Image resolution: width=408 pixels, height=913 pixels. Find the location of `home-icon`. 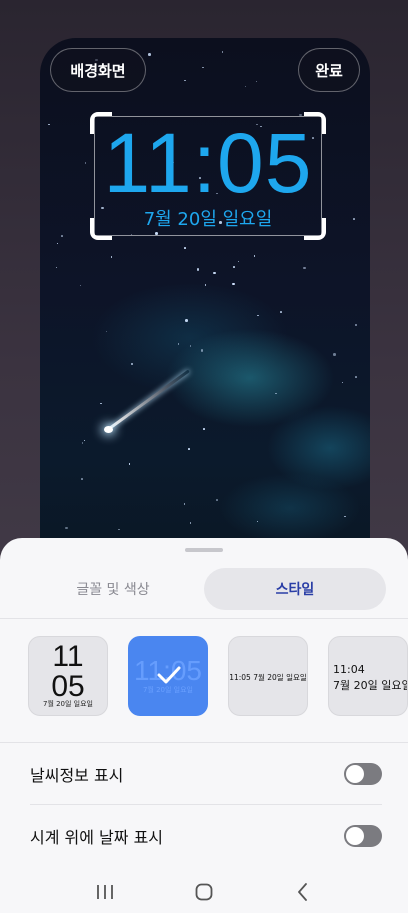

home-icon is located at coordinates (204, 892).